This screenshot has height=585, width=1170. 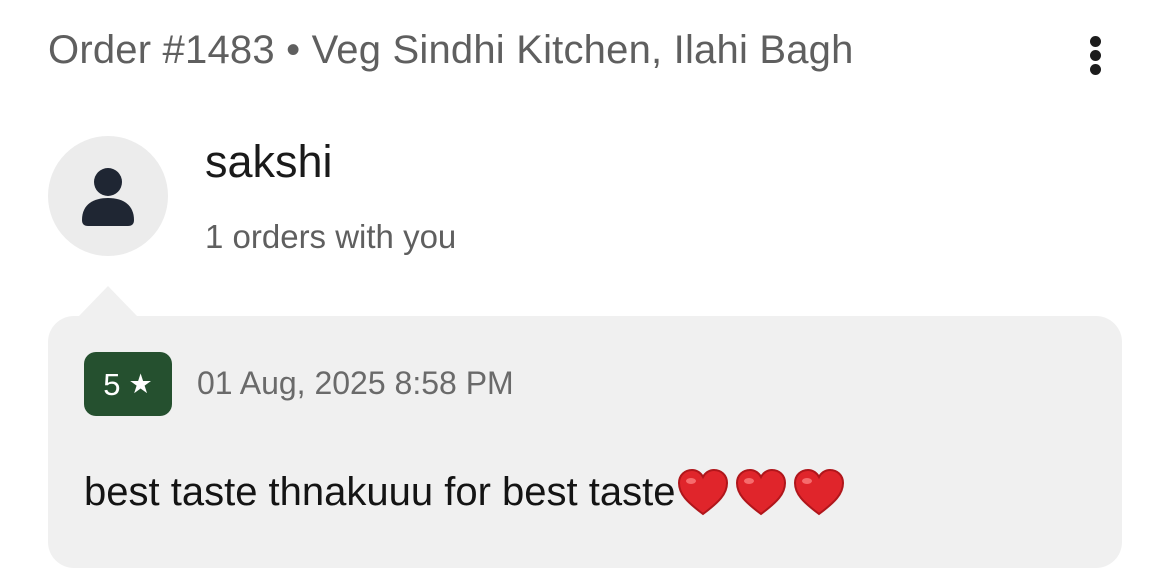 What do you see at coordinates (355, 383) in the screenshot?
I see `review-datetime: 01 Aug, 2025 8:58 PM` at bounding box center [355, 383].